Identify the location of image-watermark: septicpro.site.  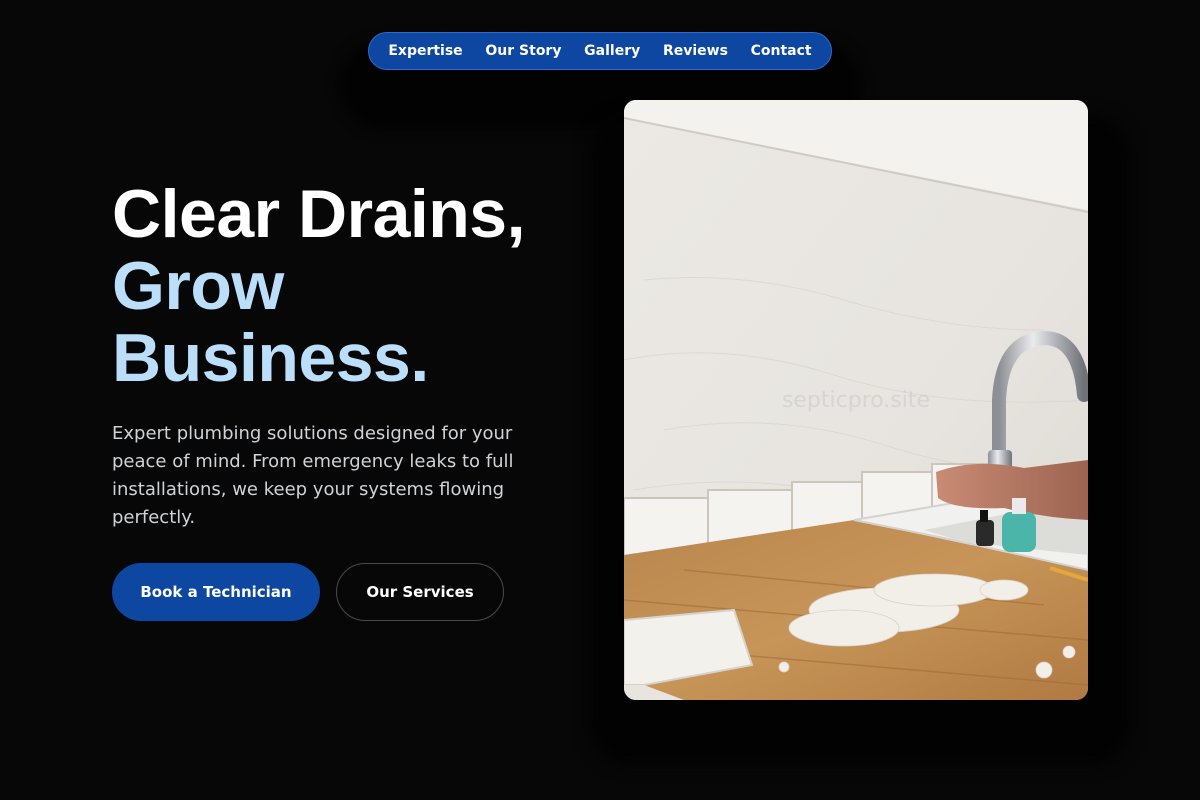
(856, 400).